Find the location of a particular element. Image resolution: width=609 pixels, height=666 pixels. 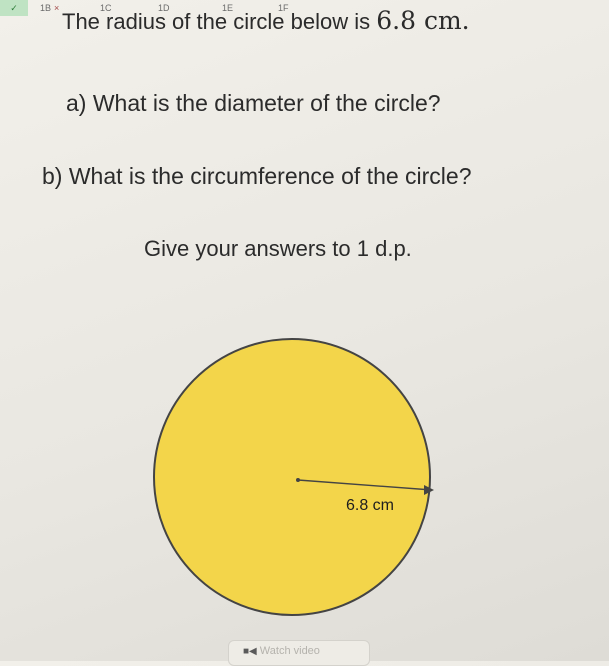

tab-1a-completed: ✓ is located at coordinates (14, 8).